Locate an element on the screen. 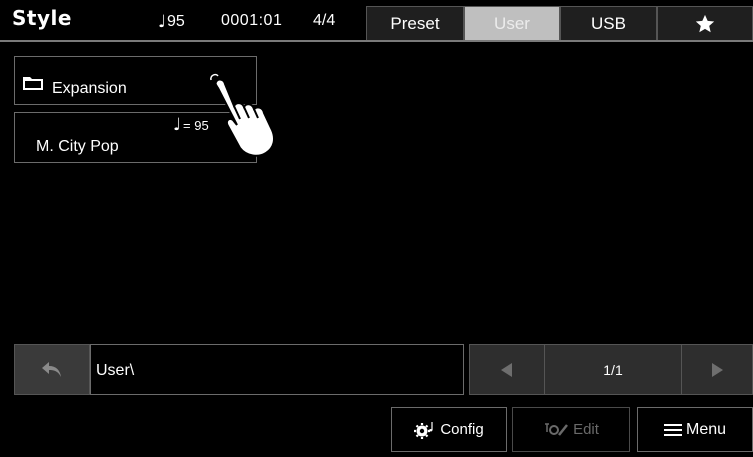 The width and height of the screenshot is (753, 457). prev-page-button is located at coordinates (507, 369).